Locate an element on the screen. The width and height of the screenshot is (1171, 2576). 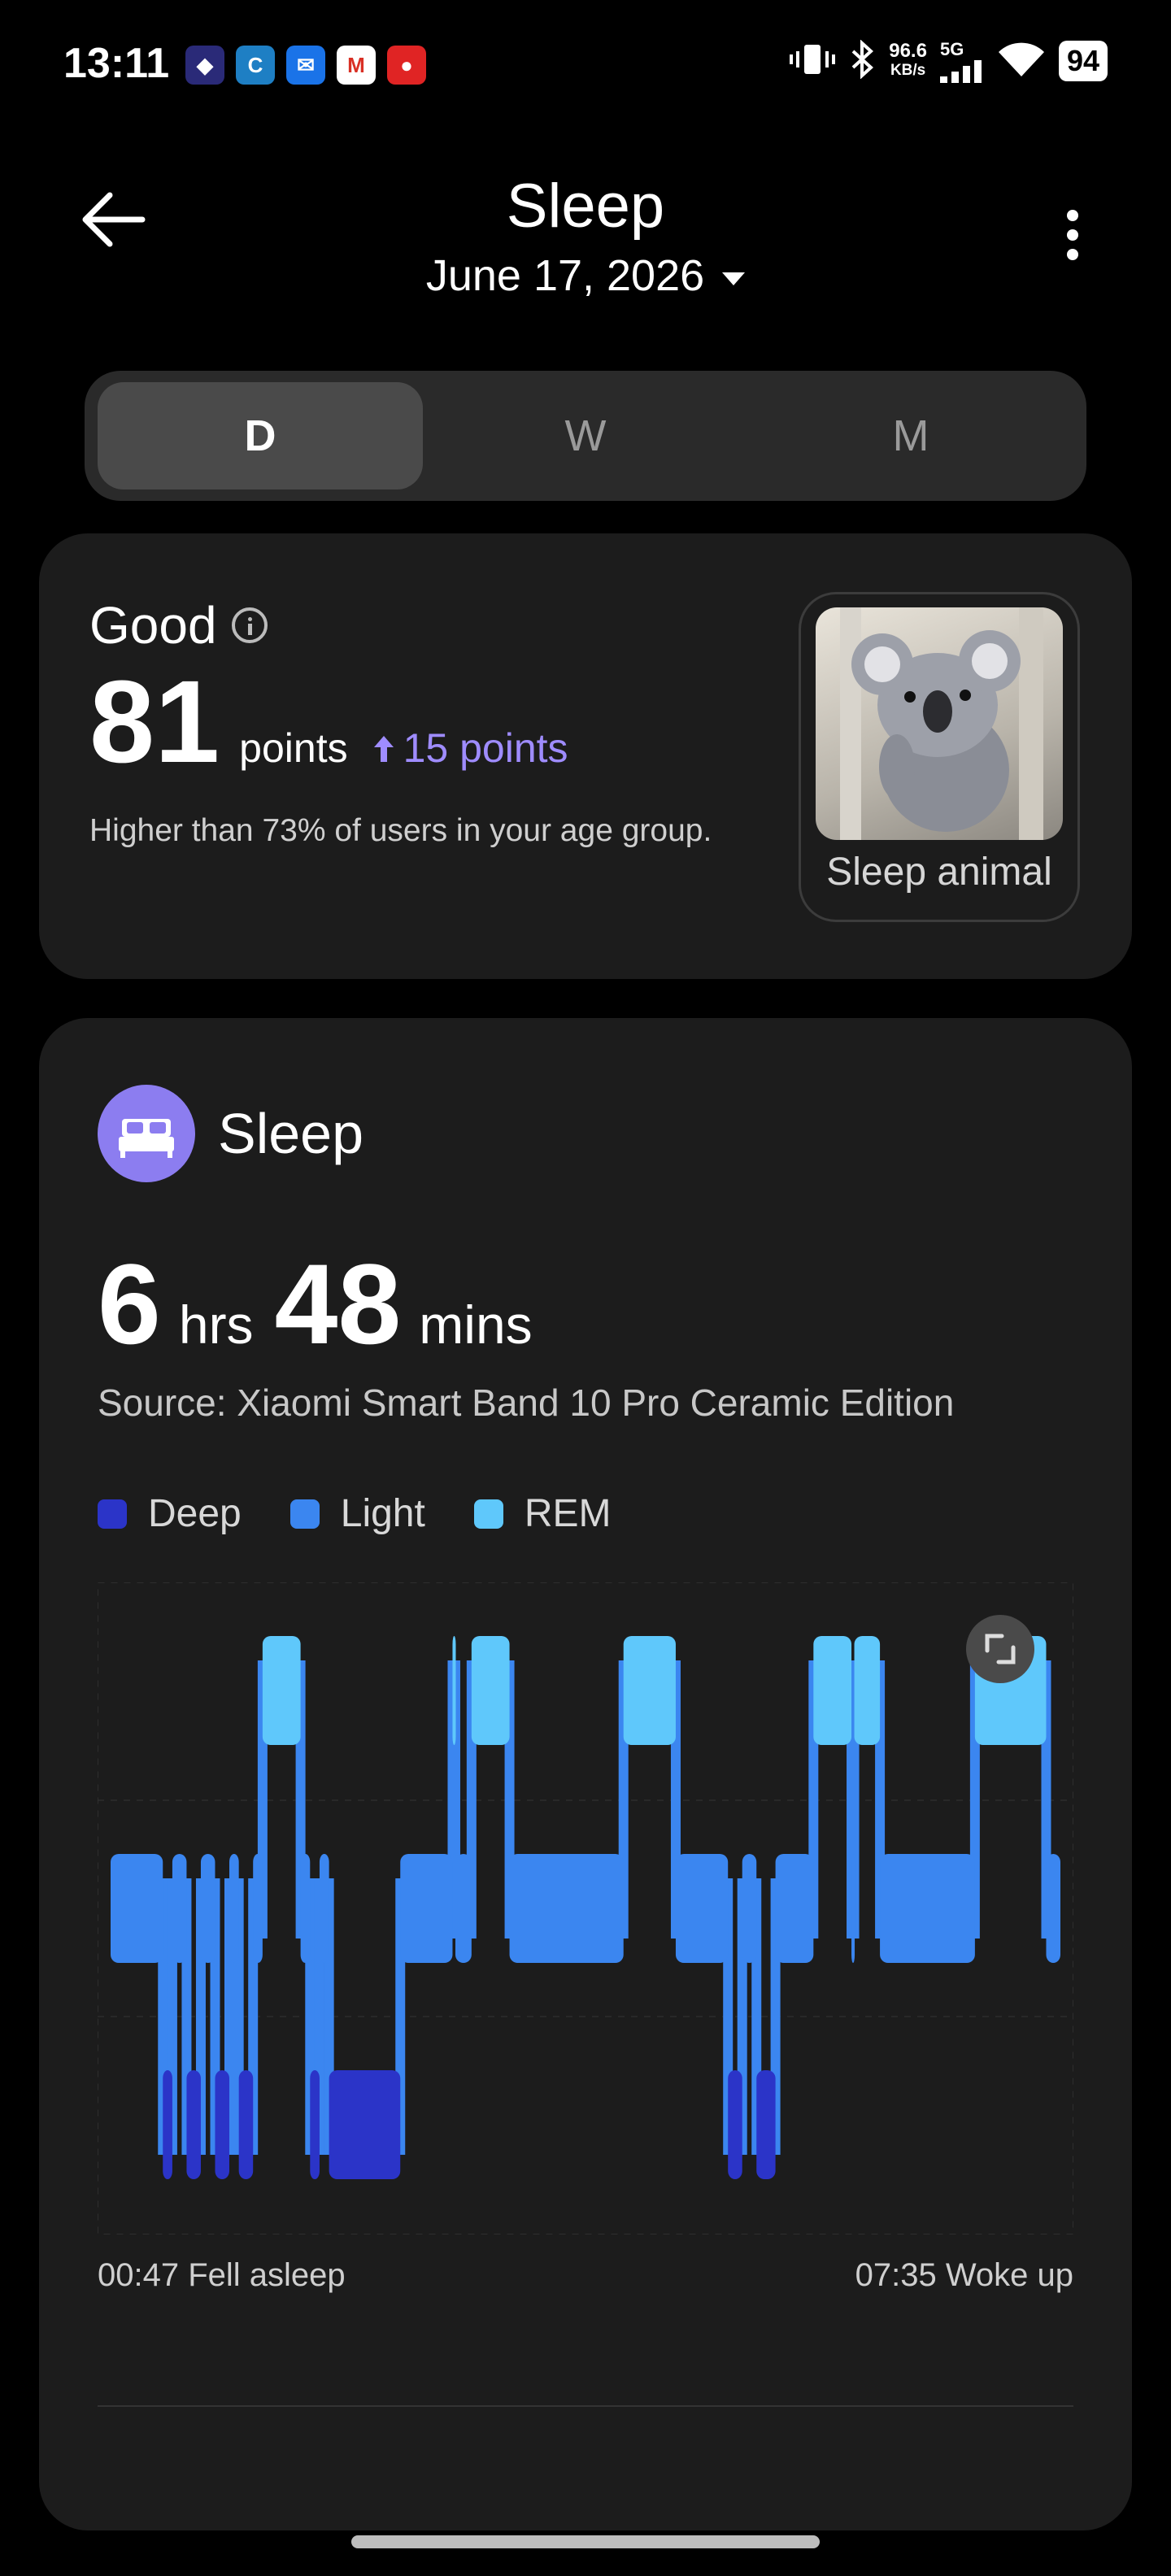
expand-icon is located at coordinates (1000, 1649).